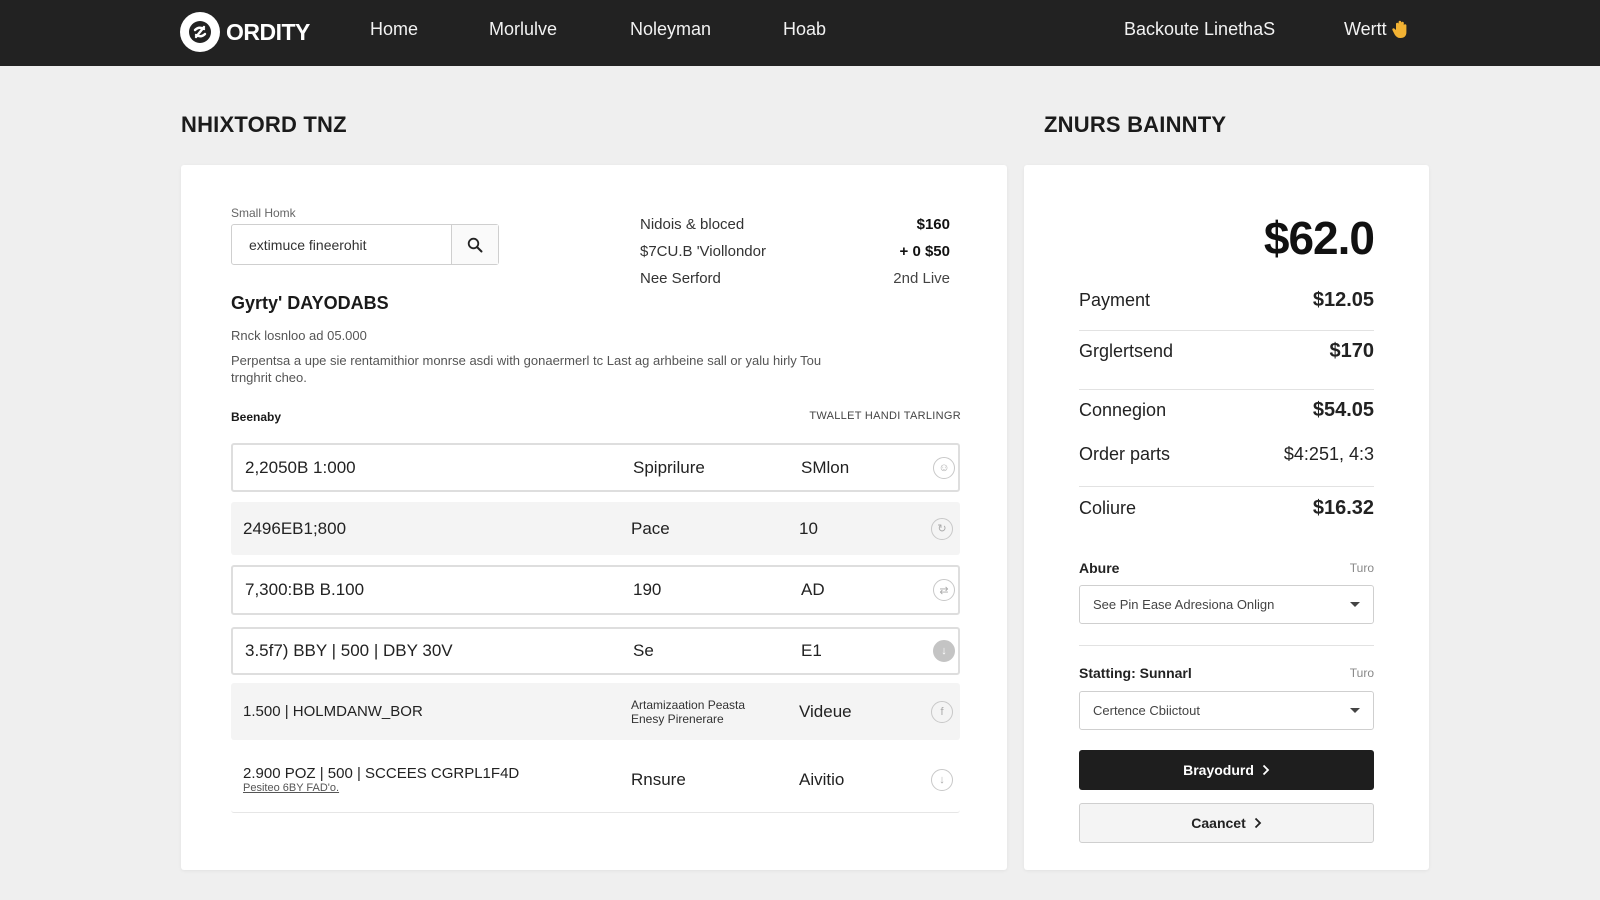  I want to click on summary-label: Nee Serford, so click(680, 278).